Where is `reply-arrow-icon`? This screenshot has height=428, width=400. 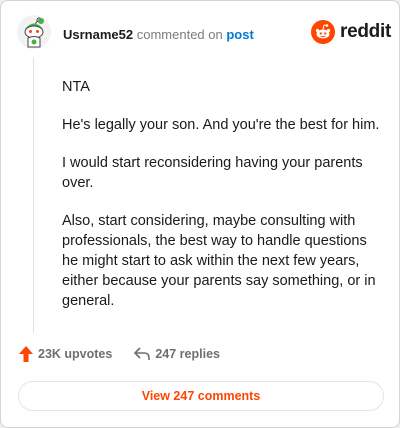
reply-arrow-icon is located at coordinates (142, 353).